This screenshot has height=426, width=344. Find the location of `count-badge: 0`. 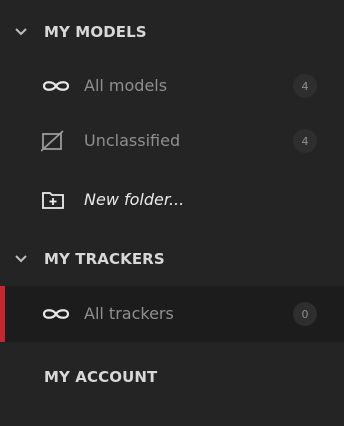

count-badge: 0 is located at coordinates (305, 314).